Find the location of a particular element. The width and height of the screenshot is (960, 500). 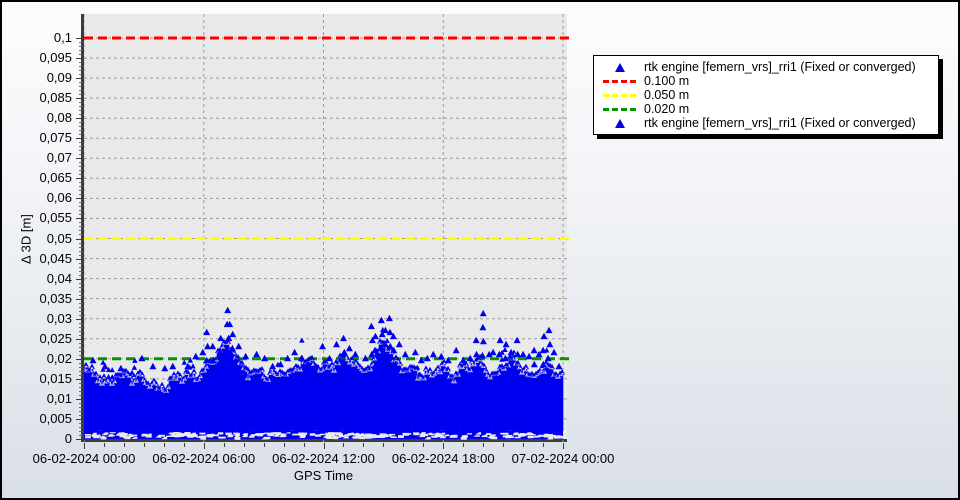

x-tick-label: 06-02-2024 06:00 is located at coordinates (204, 458).